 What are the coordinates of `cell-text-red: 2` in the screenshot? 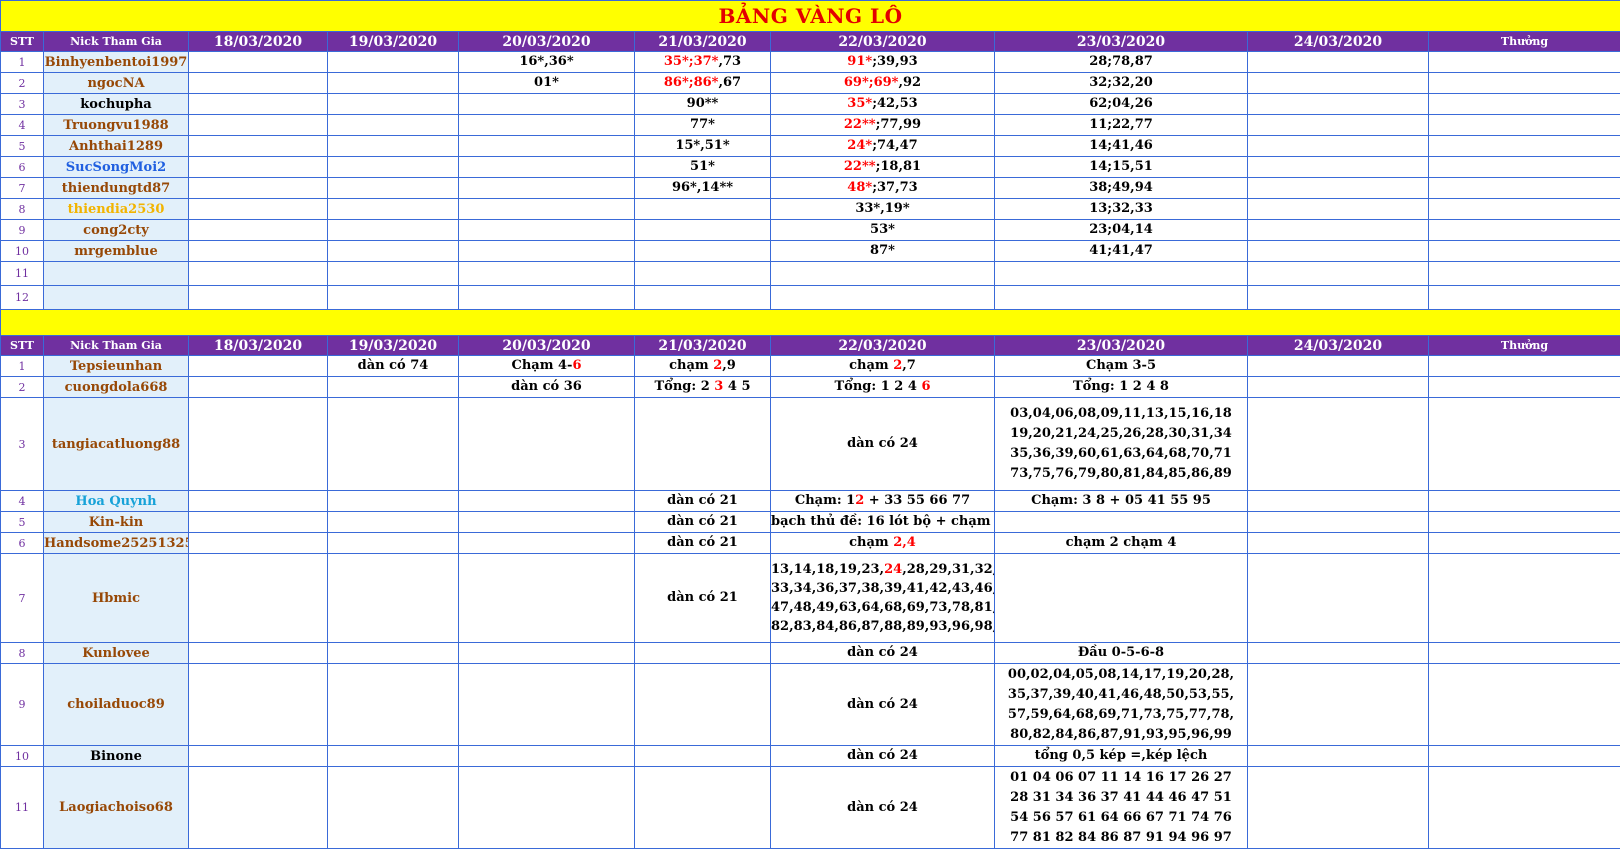 It's located at (898, 365).